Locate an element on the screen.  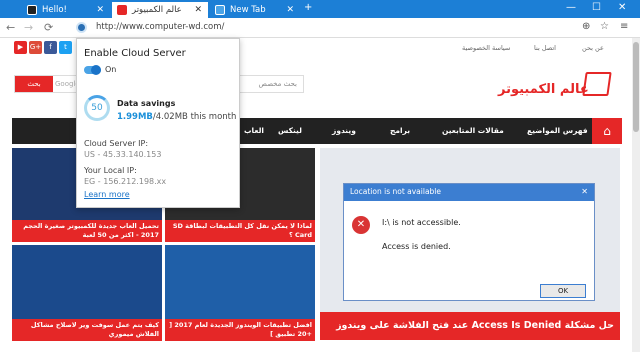
local-ip-value: EG - 156.212.198.xx is located at coordinates (125, 181).